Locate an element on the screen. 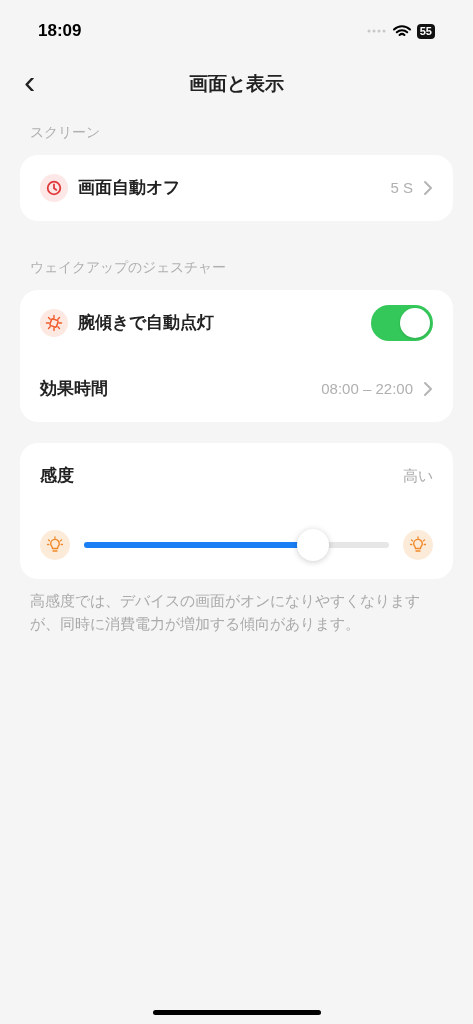  sensitivity-label: 感度 is located at coordinates (57, 476).